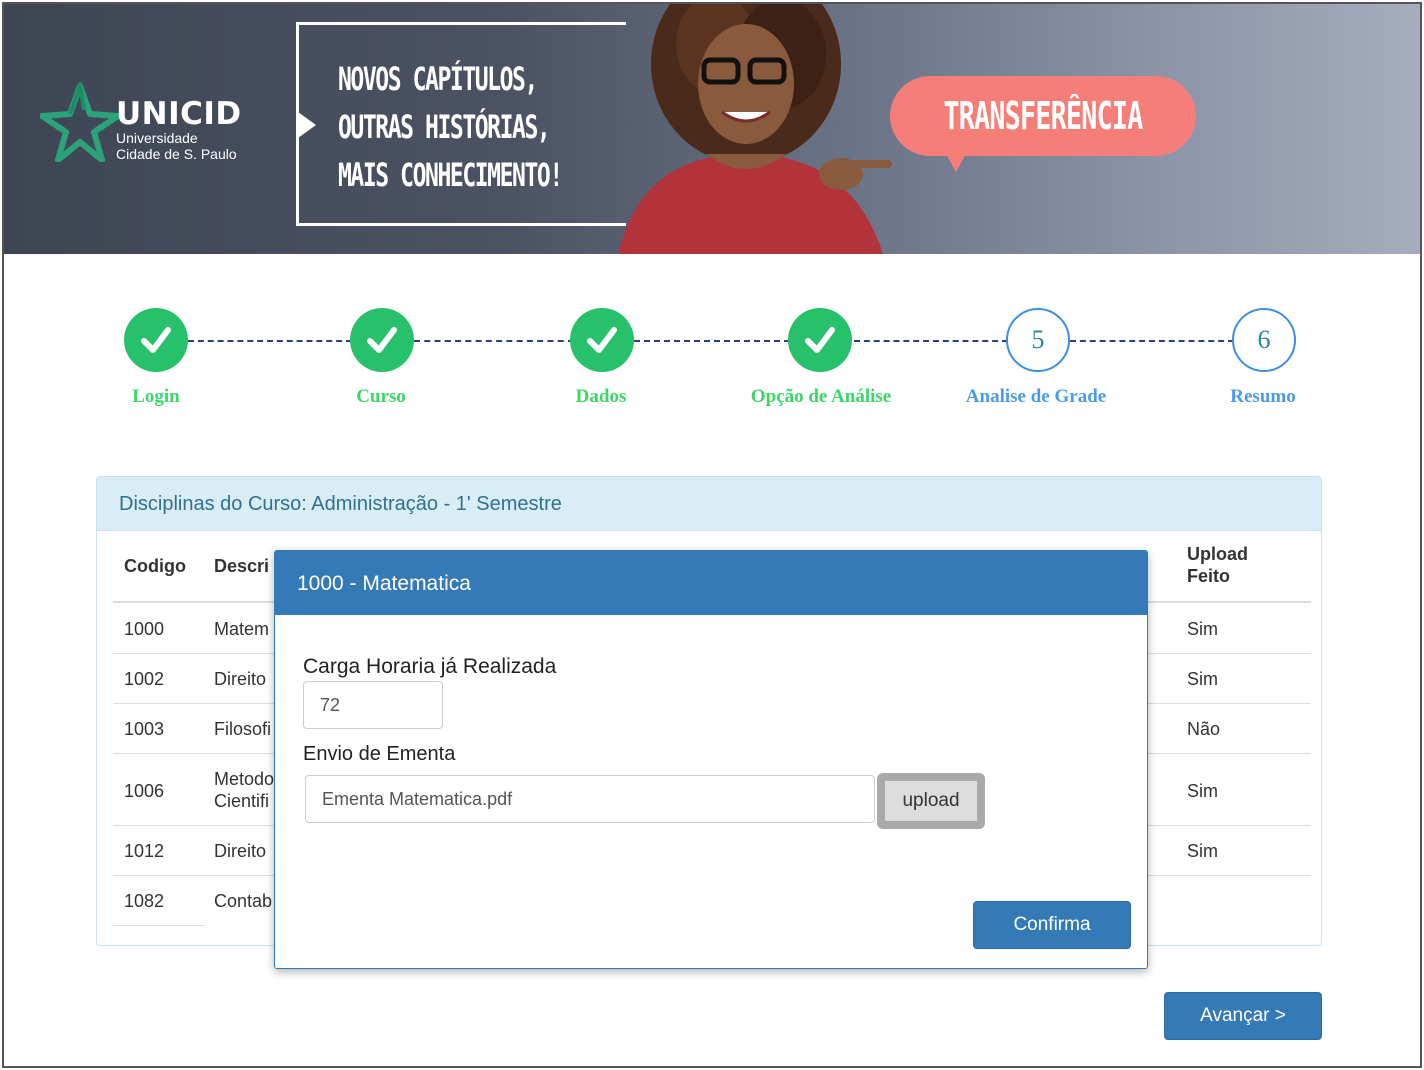 This screenshot has width=1424, height=1070. What do you see at coordinates (381, 396) in the screenshot?
I see `step-label-curso: Curso` at bounding box center [381, 396].